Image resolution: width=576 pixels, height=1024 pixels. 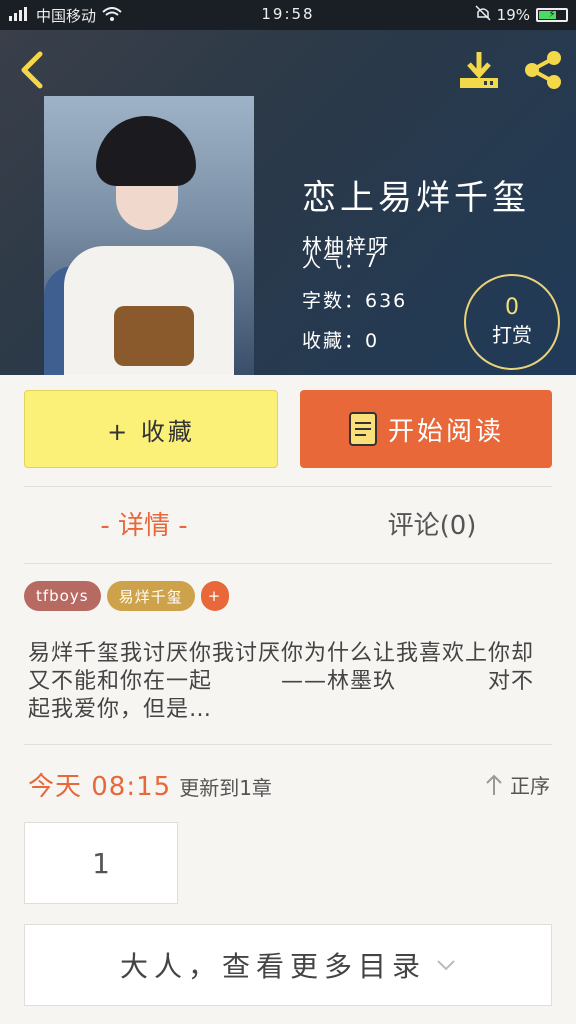 I want to click on add-tag-button: +, so click(x=214, y=596).